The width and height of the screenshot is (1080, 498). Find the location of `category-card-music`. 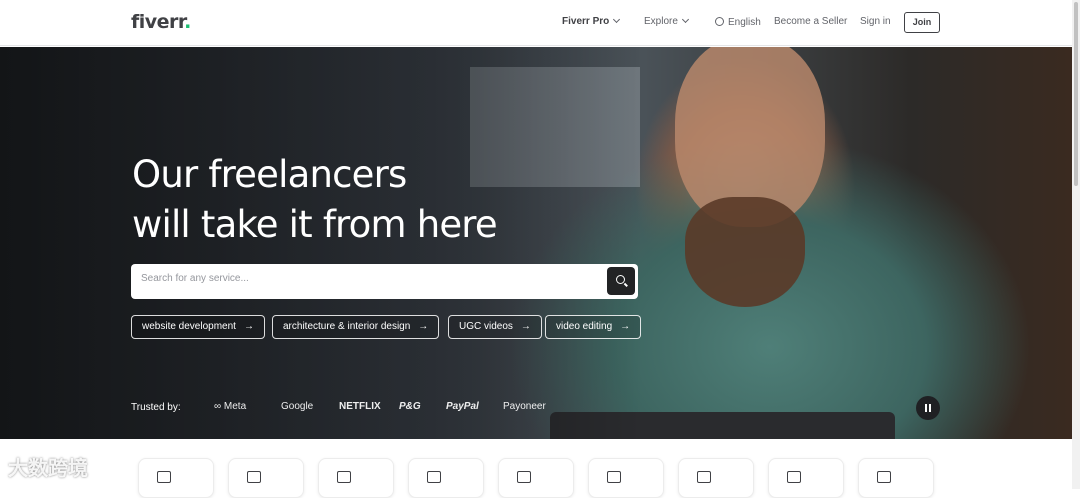

category-card-music is located at coordinates (716, 478).